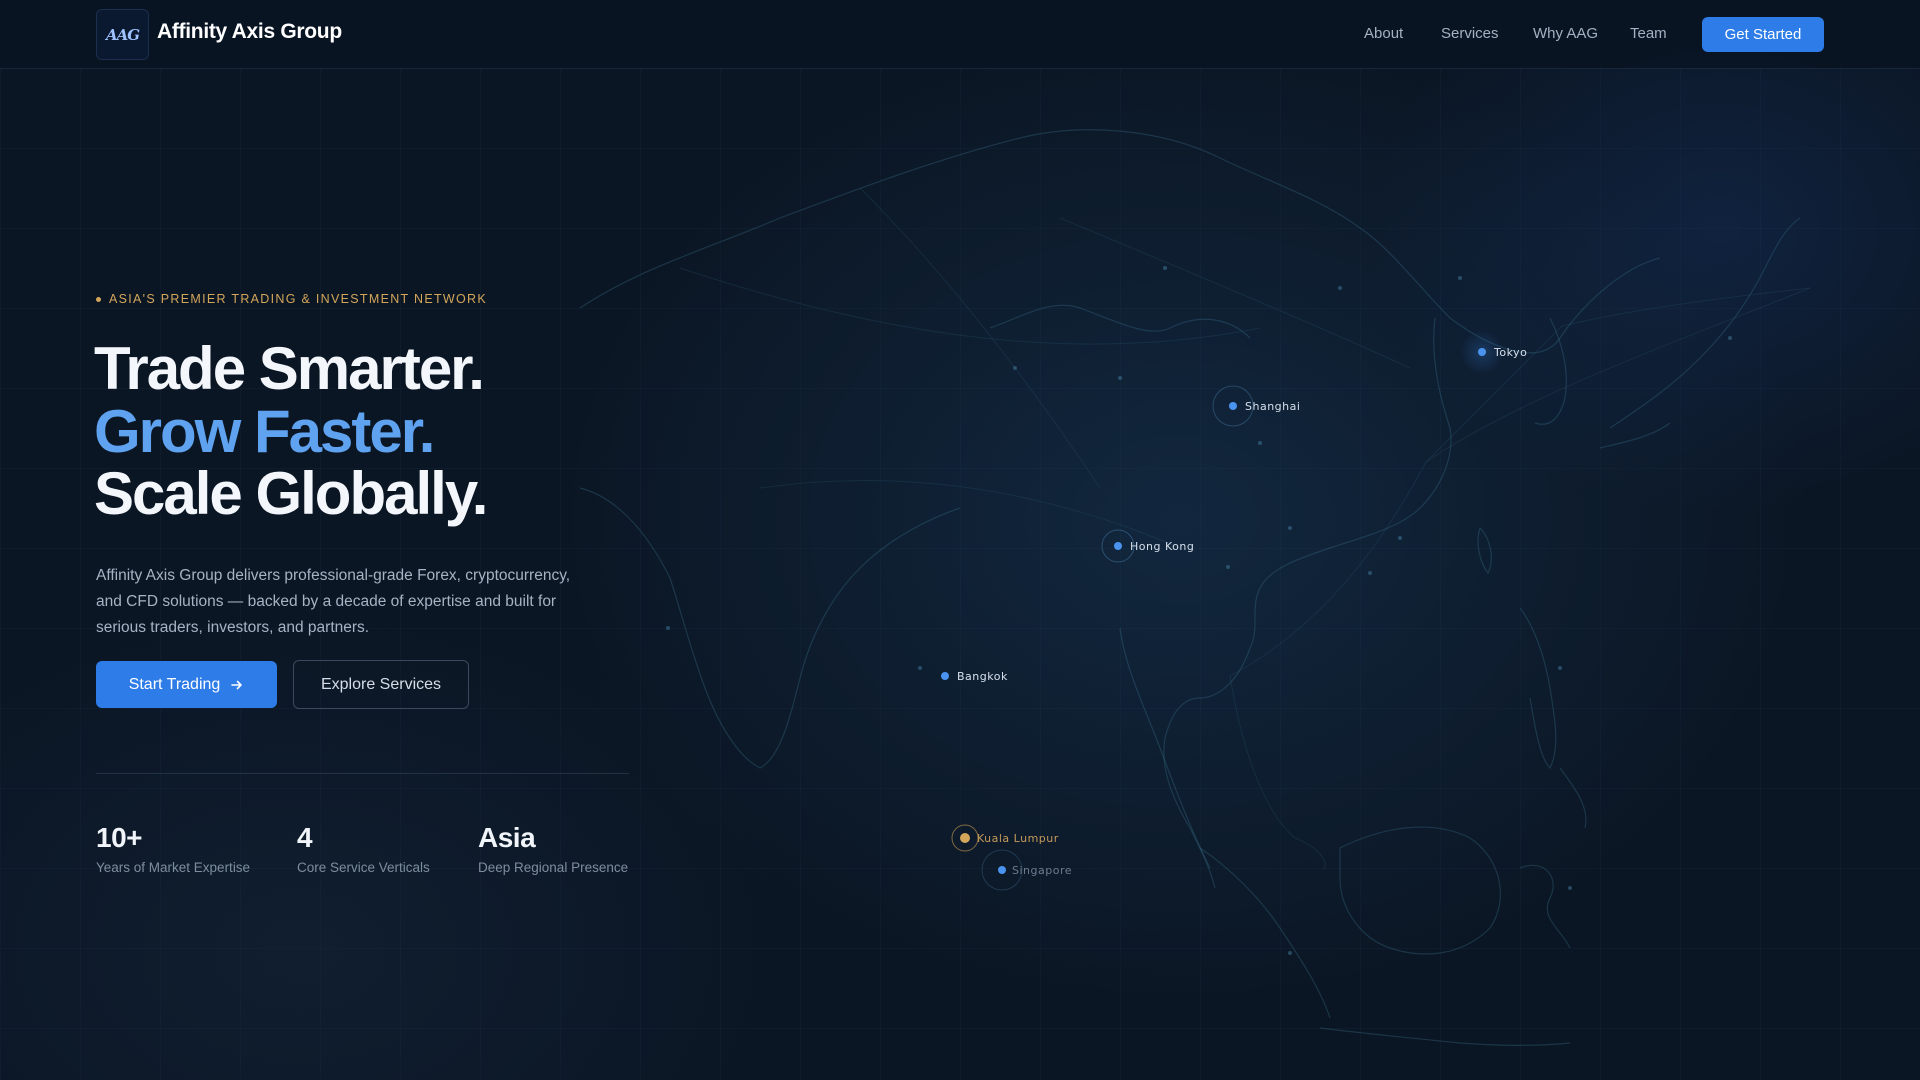 The width and height of the screenshot is (1920, 1080). I want to click on stat-value: Asia, so click(507, 837).